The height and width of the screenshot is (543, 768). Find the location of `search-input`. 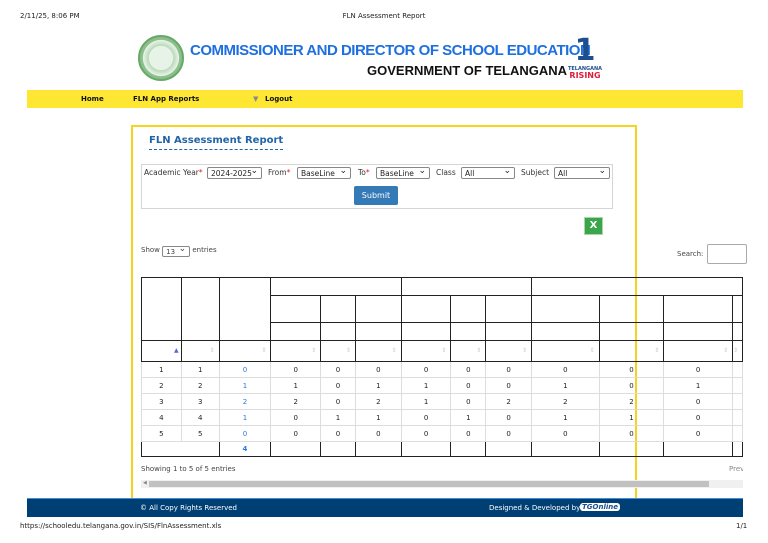

search-input is located at coordinates (727, 254).